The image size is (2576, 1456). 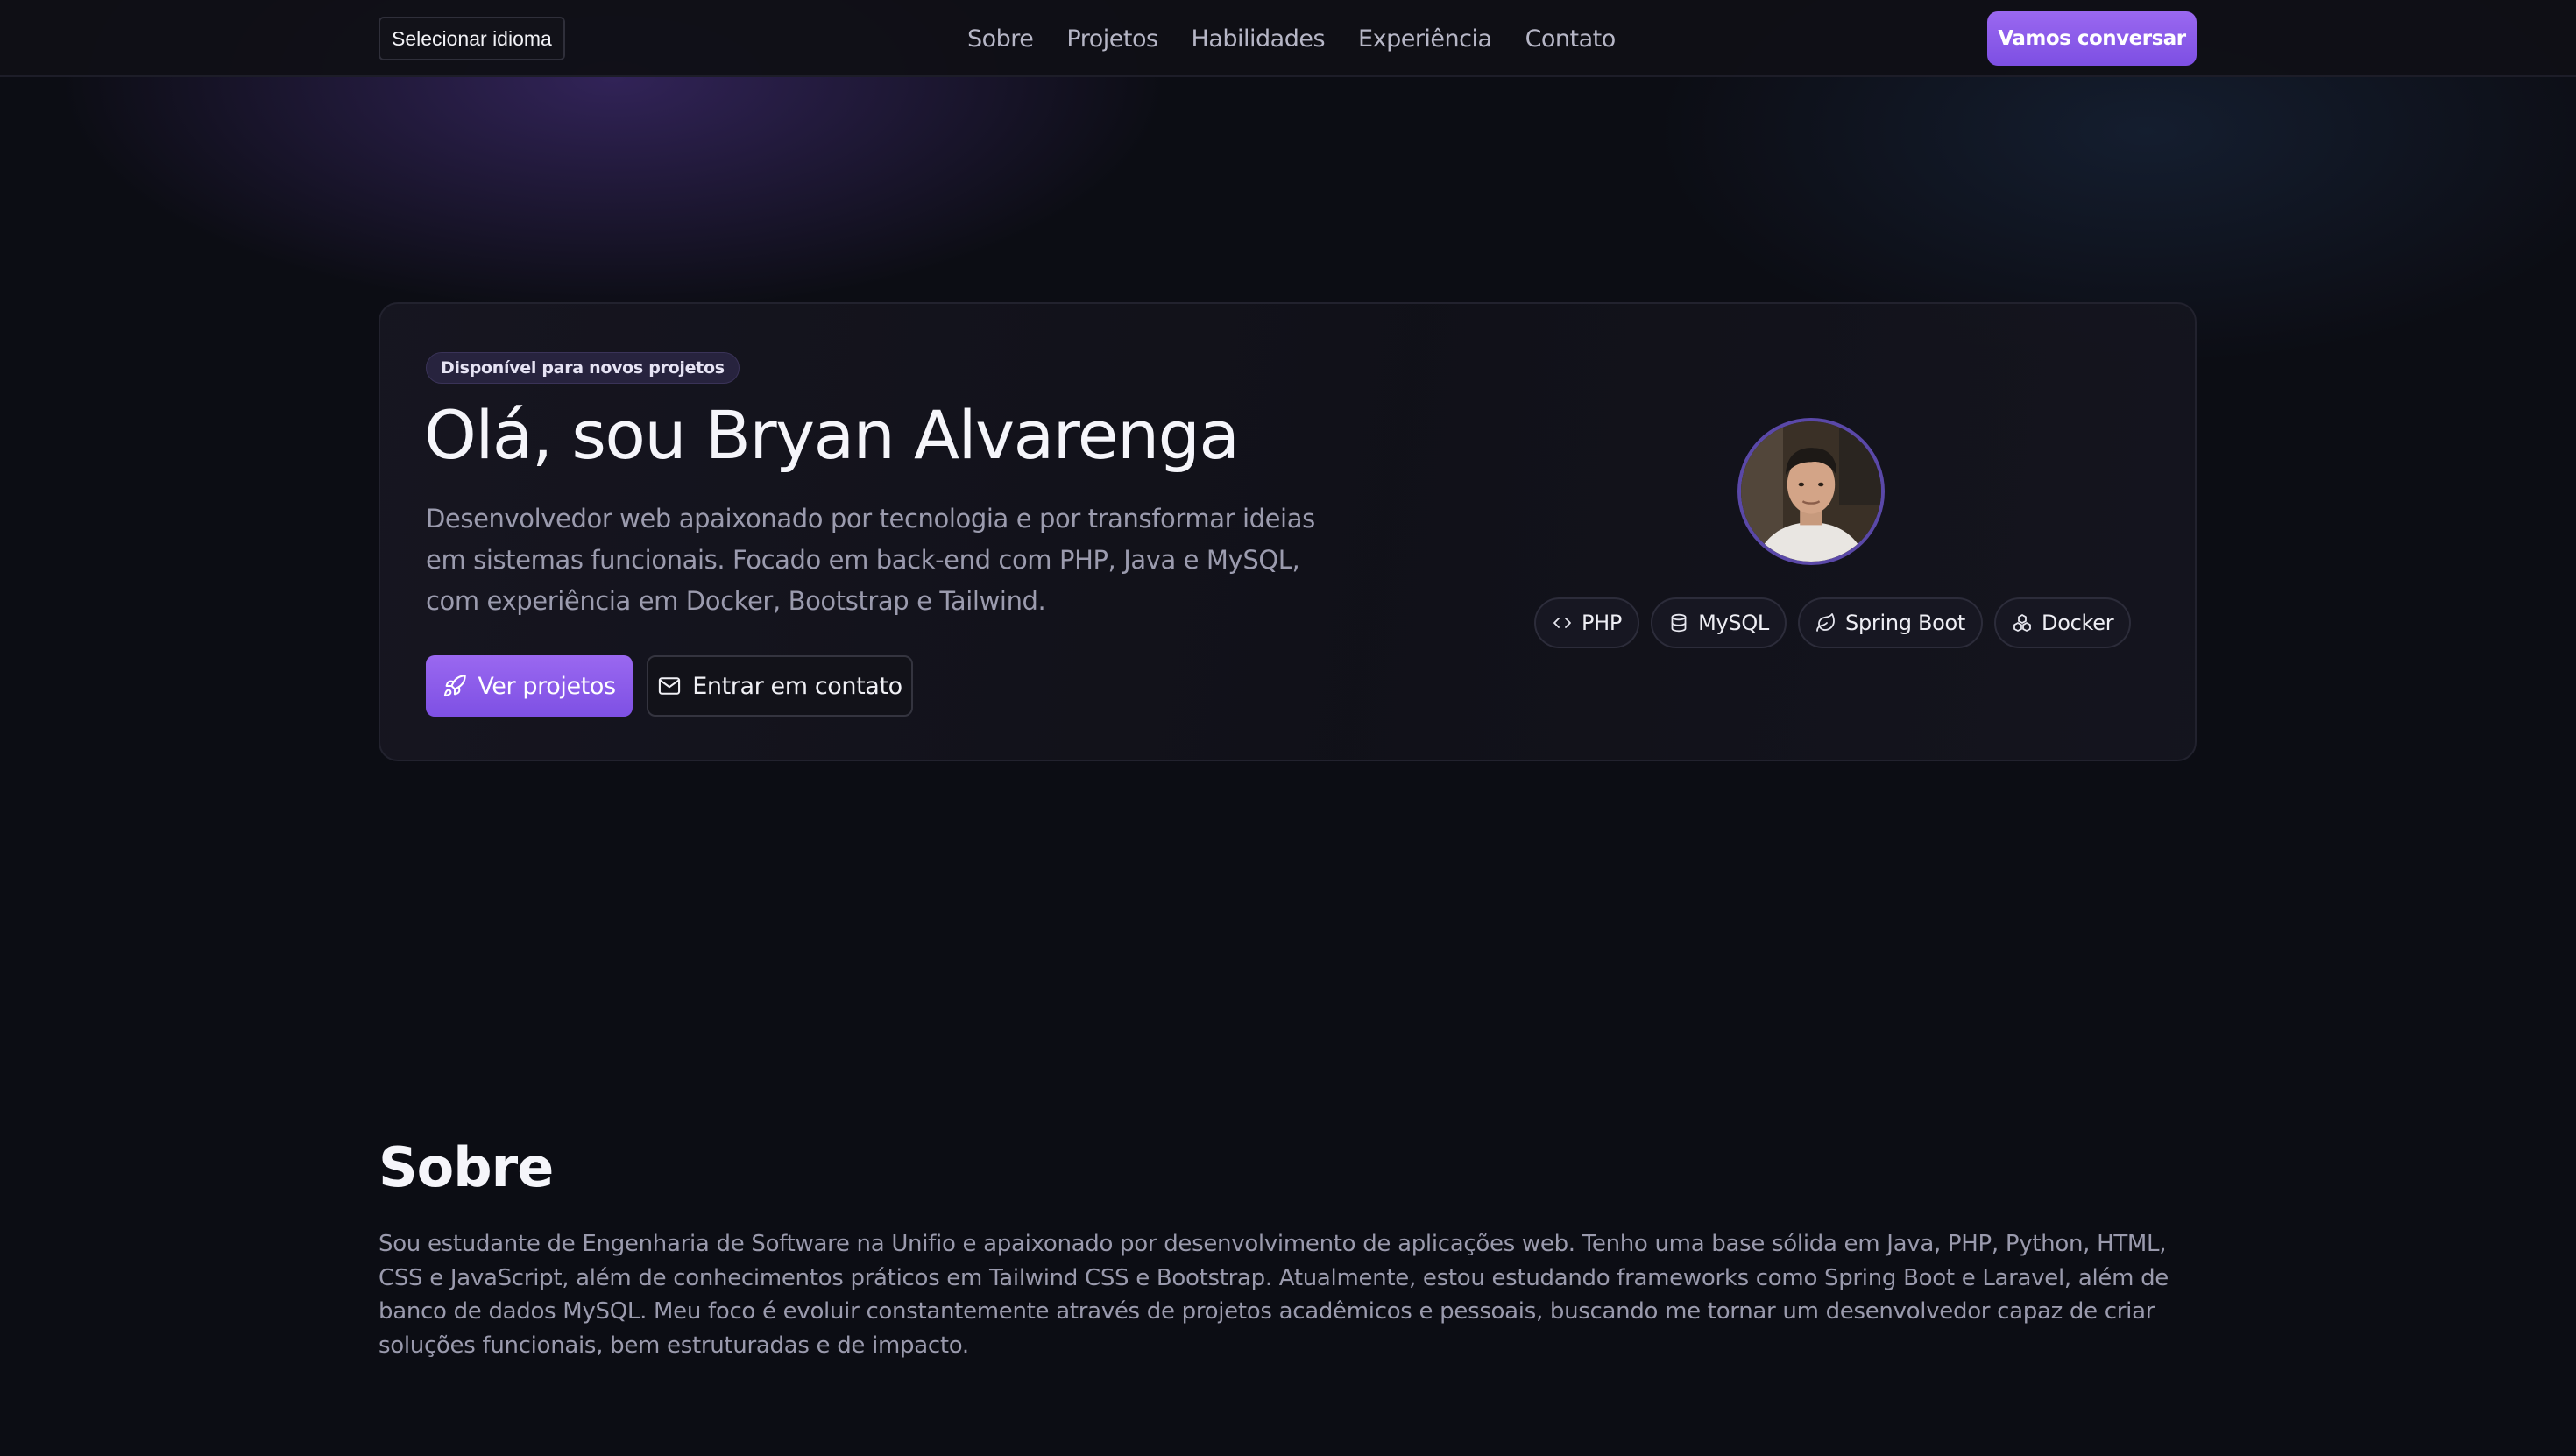 I want to click on about-title: Sobre, so click(x=466, y=1167).